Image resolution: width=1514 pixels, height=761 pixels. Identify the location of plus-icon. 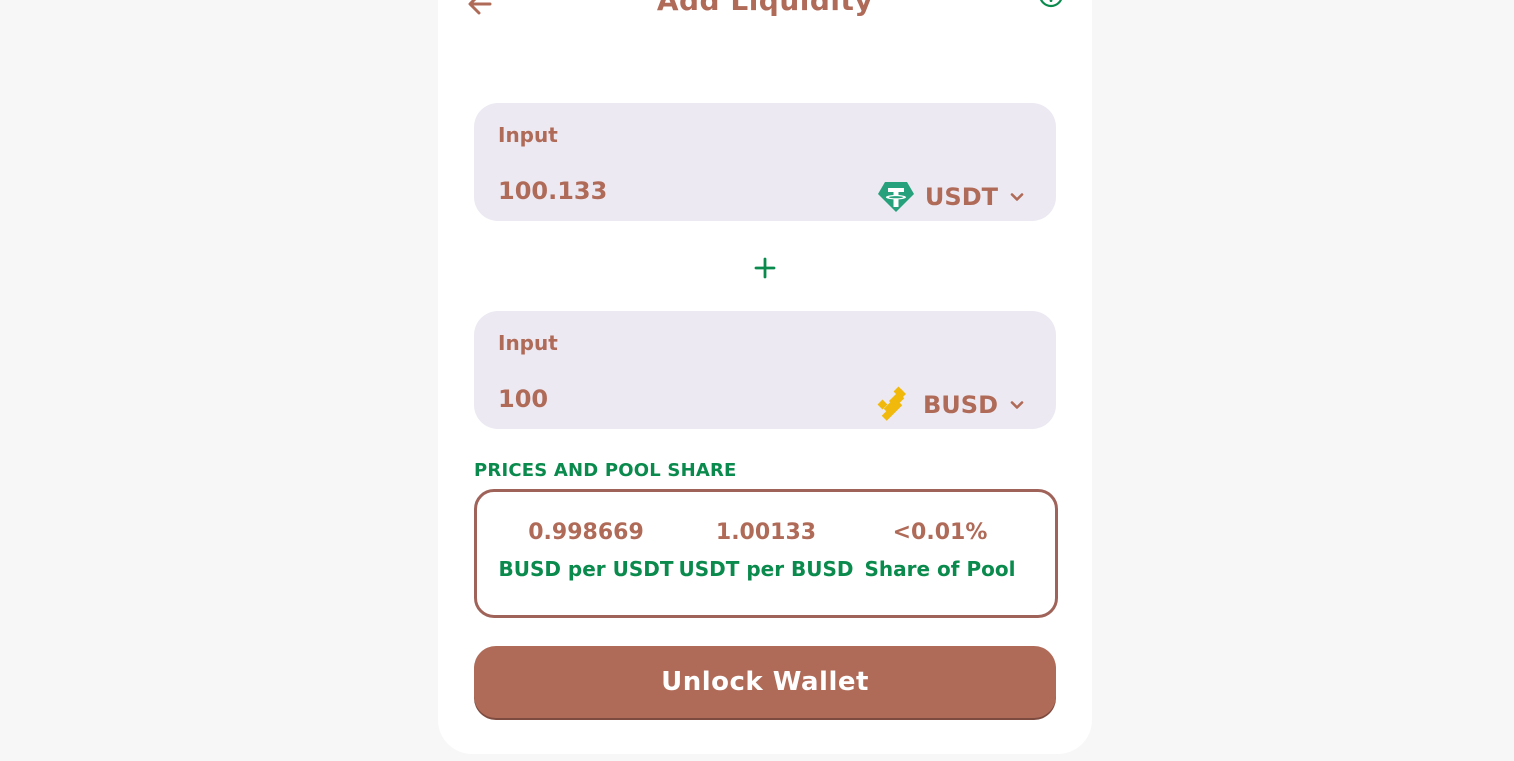
(765, 268).